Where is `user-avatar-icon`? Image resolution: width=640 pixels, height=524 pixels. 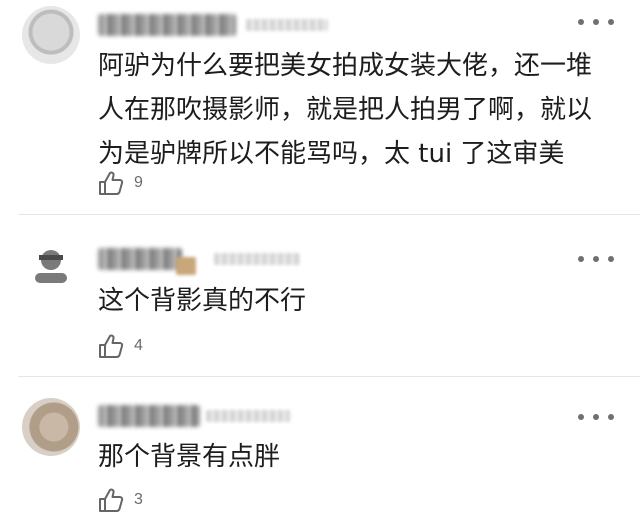 user-avatar-icon is located at coordinates (51, 265).